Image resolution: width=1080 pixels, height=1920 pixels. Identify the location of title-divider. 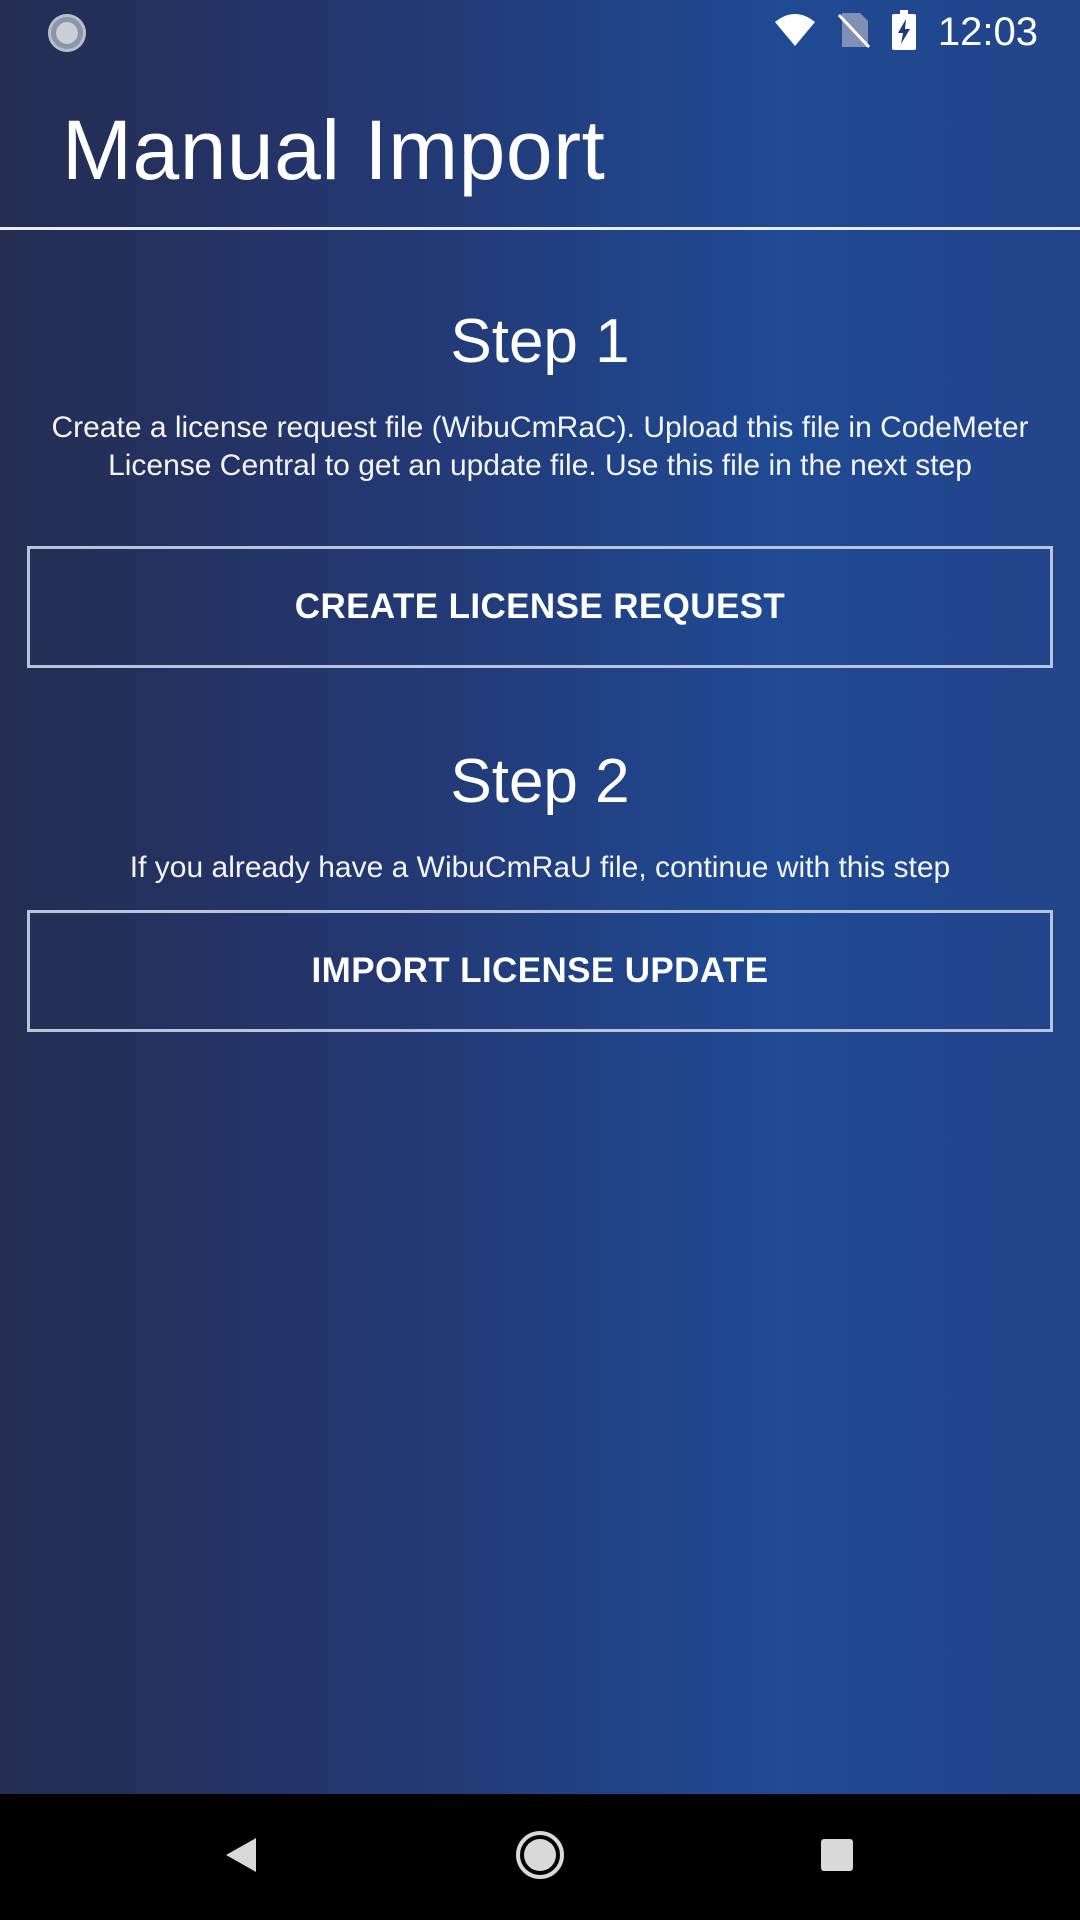
(540, 228).